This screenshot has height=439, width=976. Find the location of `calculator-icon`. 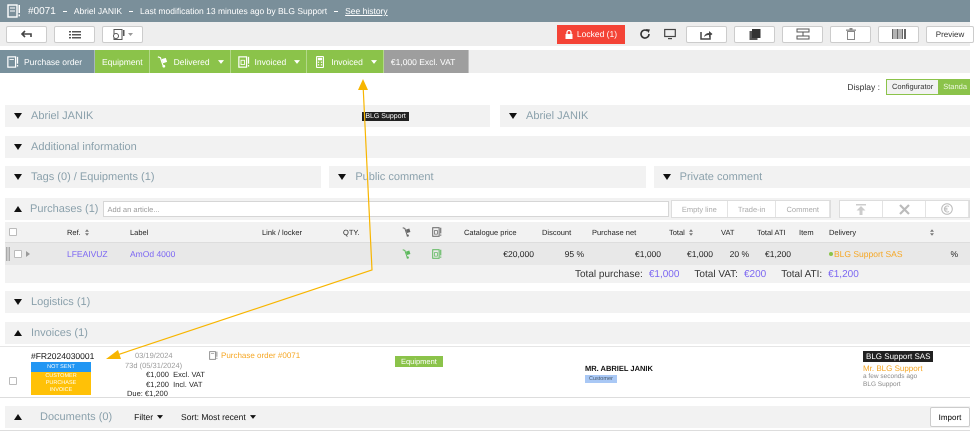

calculator-icon is located at coordinates (320, 62).